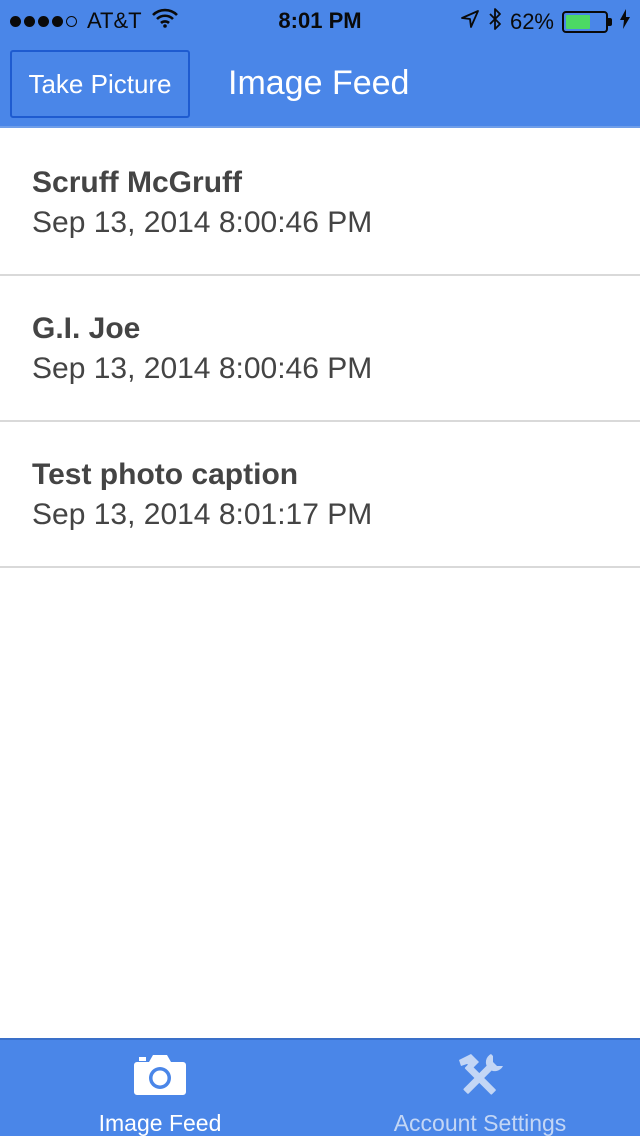  I want to click on status-right: 62%, so click(545, 22).